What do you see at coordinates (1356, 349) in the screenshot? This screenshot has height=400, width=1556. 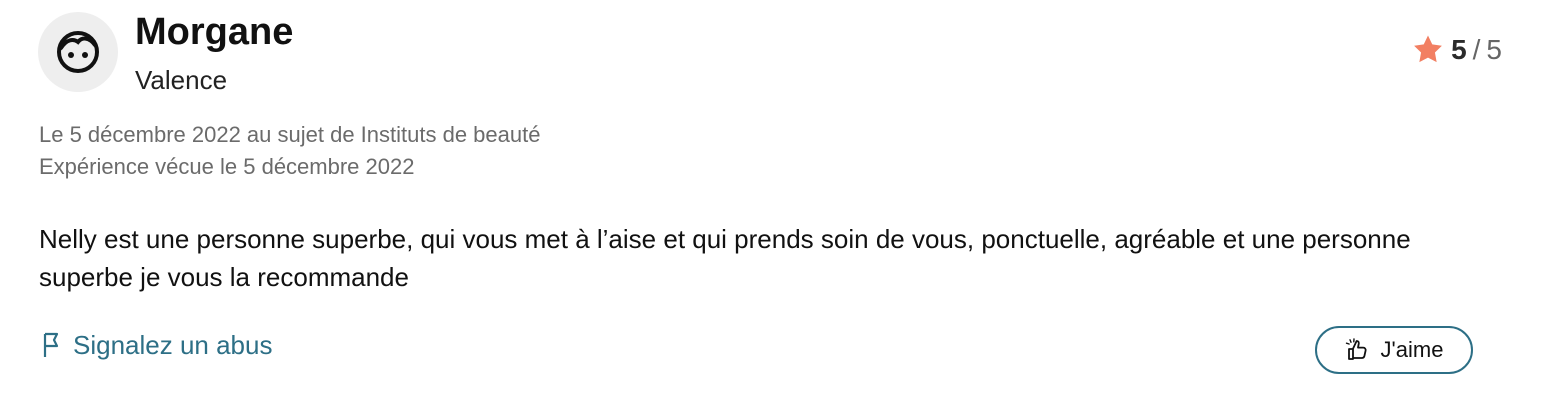 I see `thumbs-up-icon` at bounding box center [1356, 349].